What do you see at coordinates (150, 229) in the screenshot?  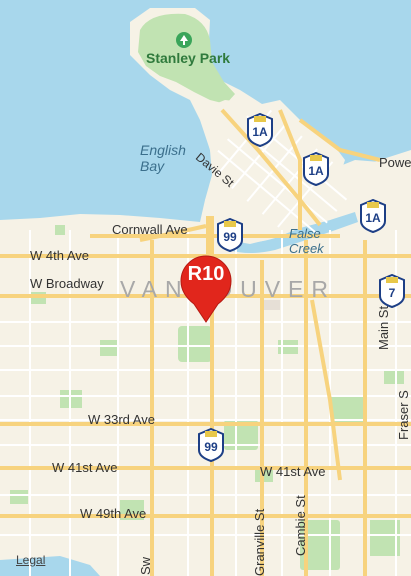 I see `street-label-cornwall: Cornwall Ave` at bounding box center [150, 229].